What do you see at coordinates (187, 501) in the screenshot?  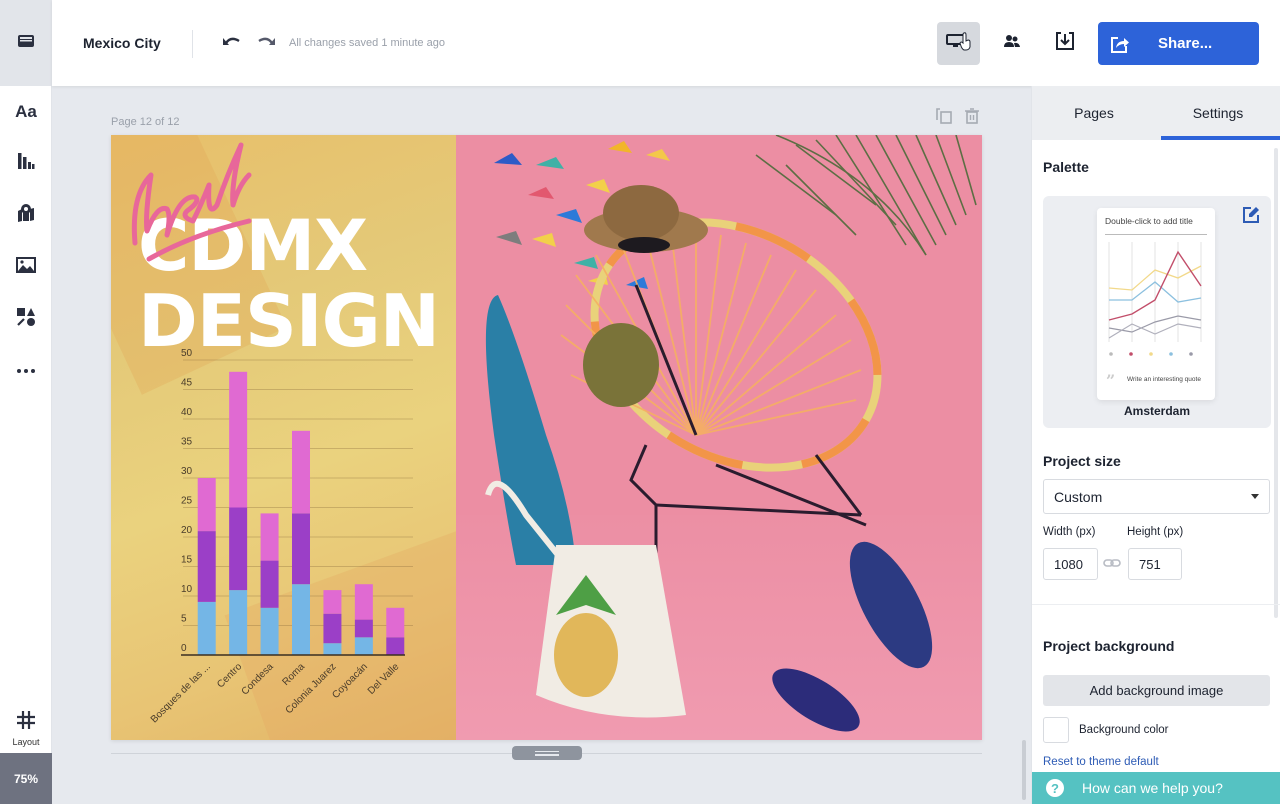 I see `y-tick-label: 25` at bounding box center [187, 501].